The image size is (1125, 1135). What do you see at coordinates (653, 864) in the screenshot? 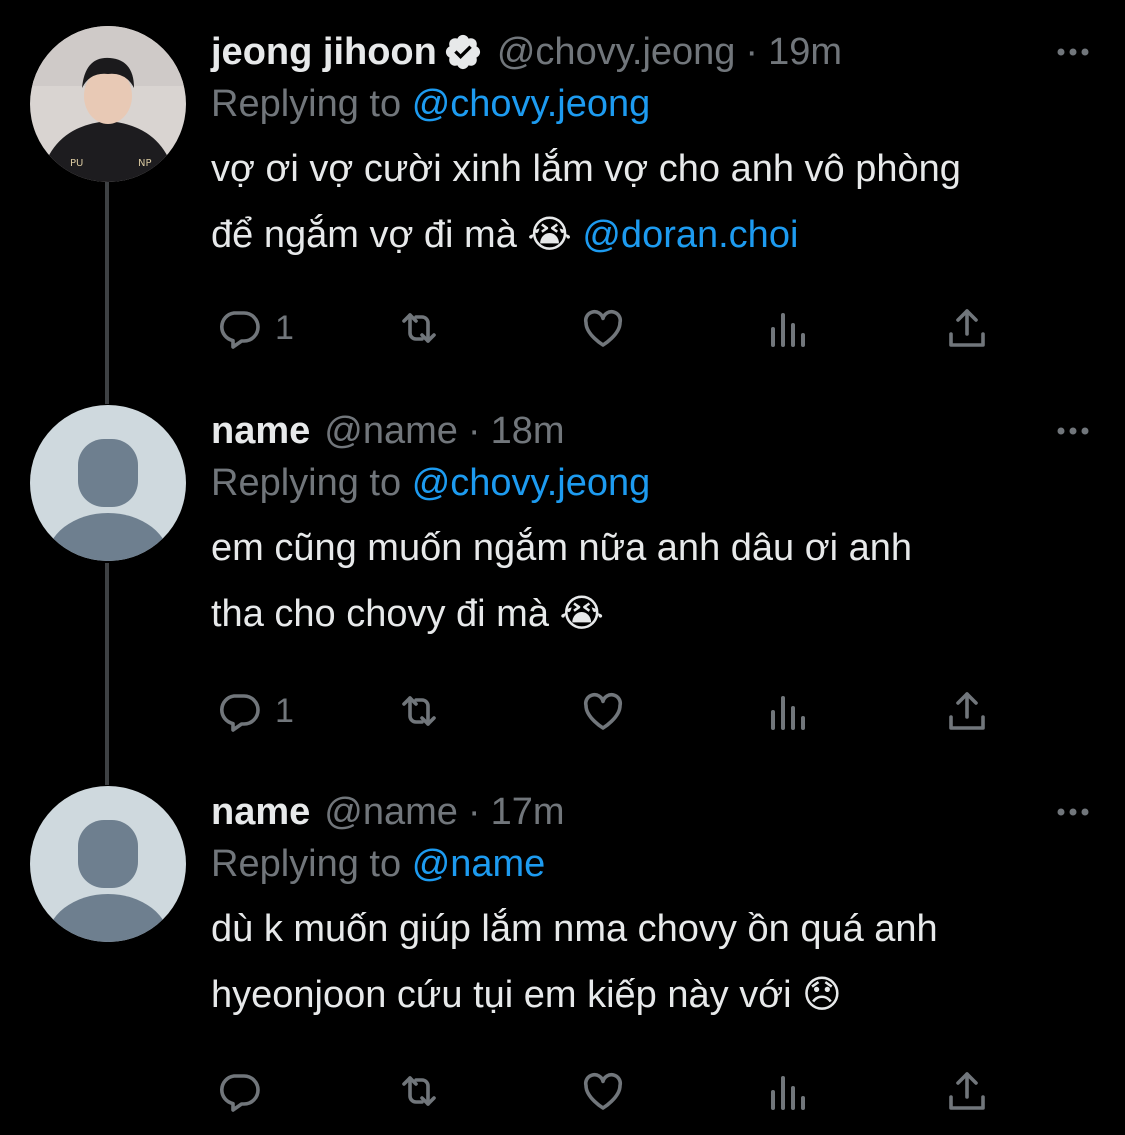
I see `replying-to: Replying to @name` at bounding box center [653, 864].